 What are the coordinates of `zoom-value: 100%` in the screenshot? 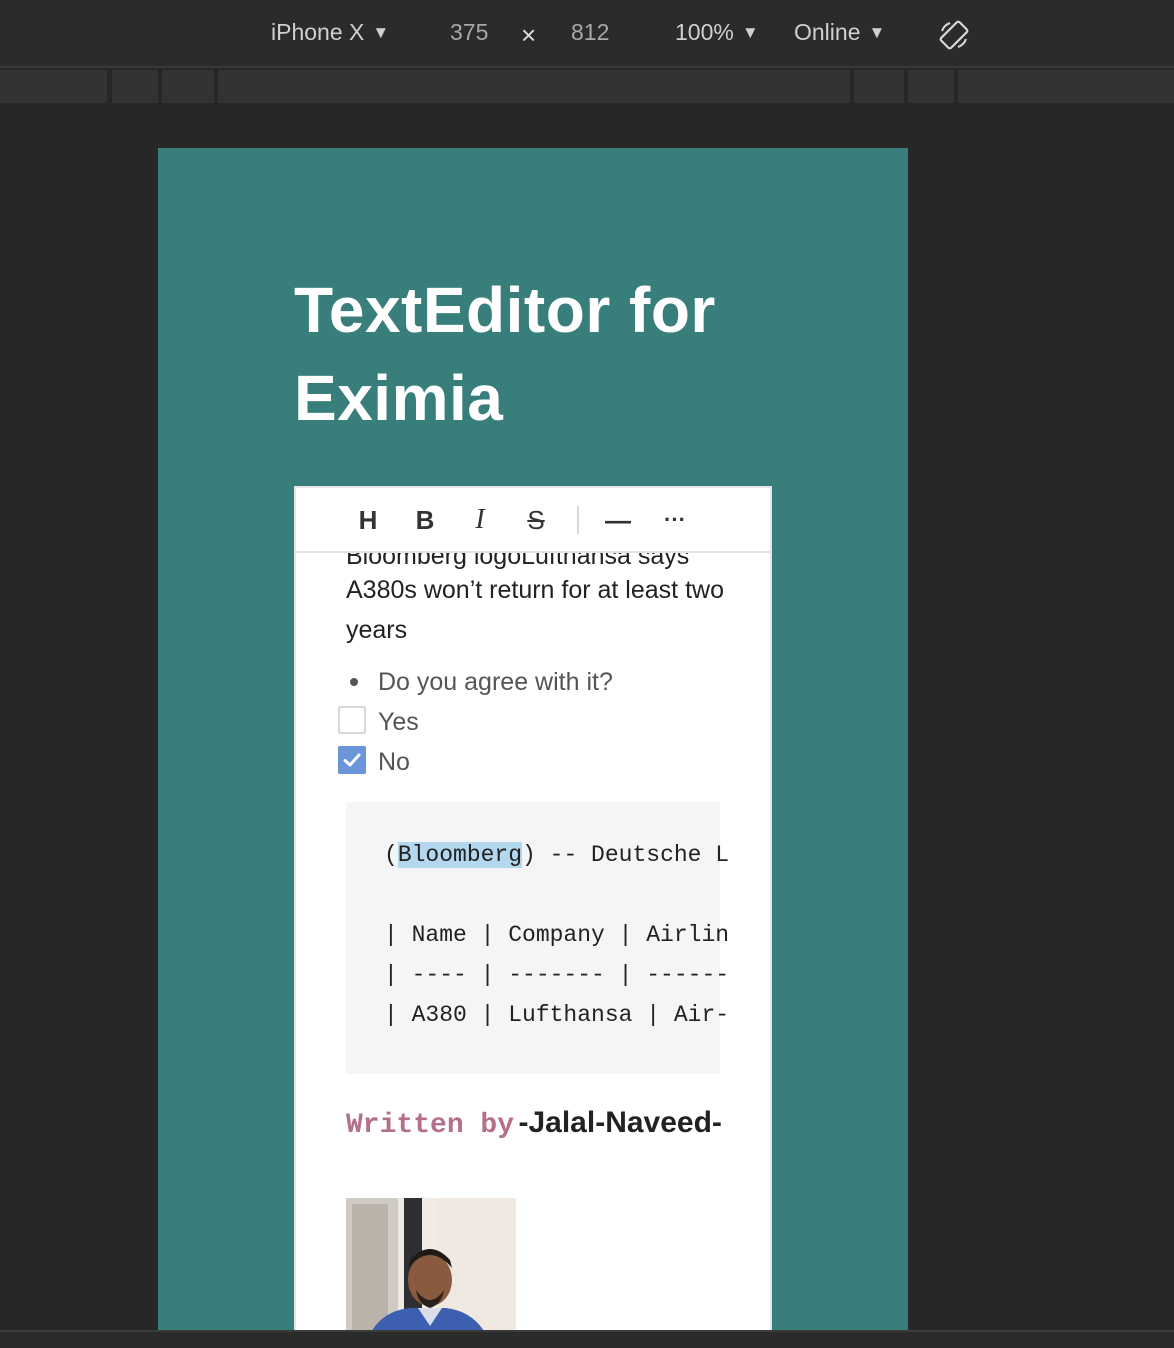 It's located at (704, 32).